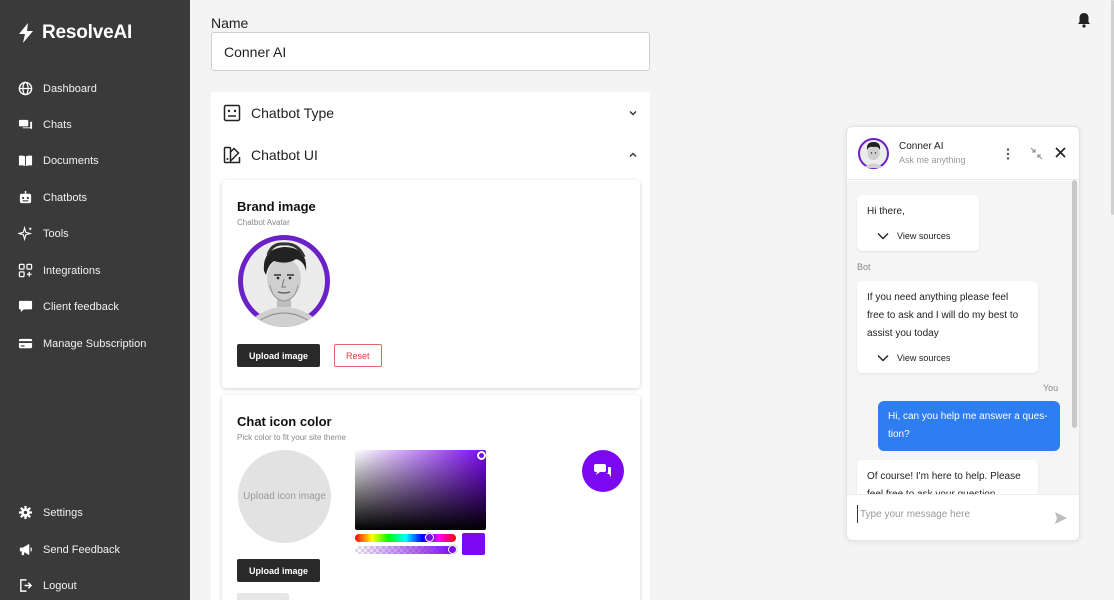 The width and height of the screenshot is (1114, 600). I want to click on logout-icon, so click(26, 585).